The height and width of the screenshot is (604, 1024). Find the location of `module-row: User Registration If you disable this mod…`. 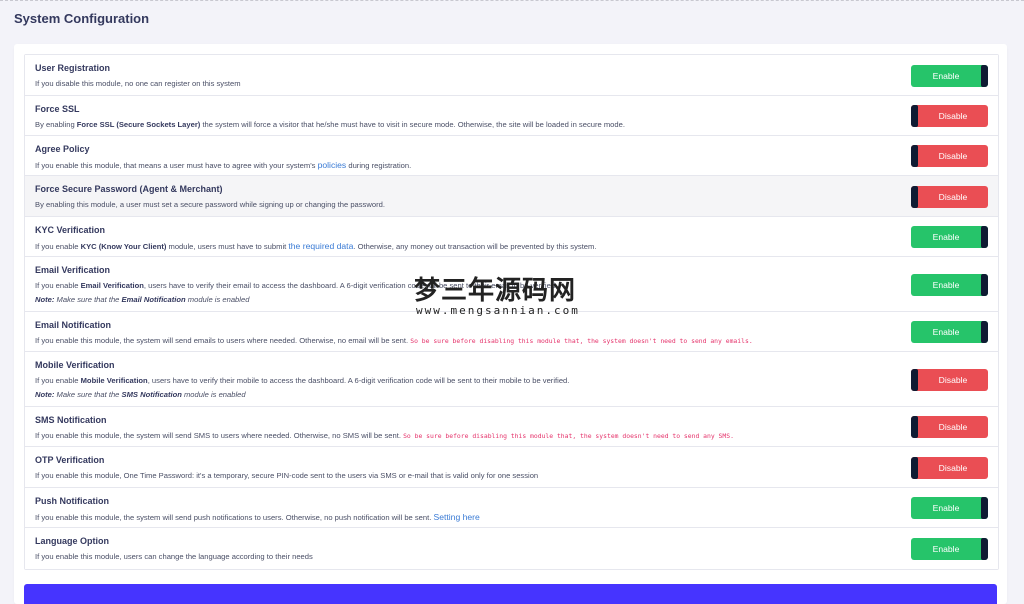

module-row: User Registration If you disable this mod… is located at coordinates (511, 75).